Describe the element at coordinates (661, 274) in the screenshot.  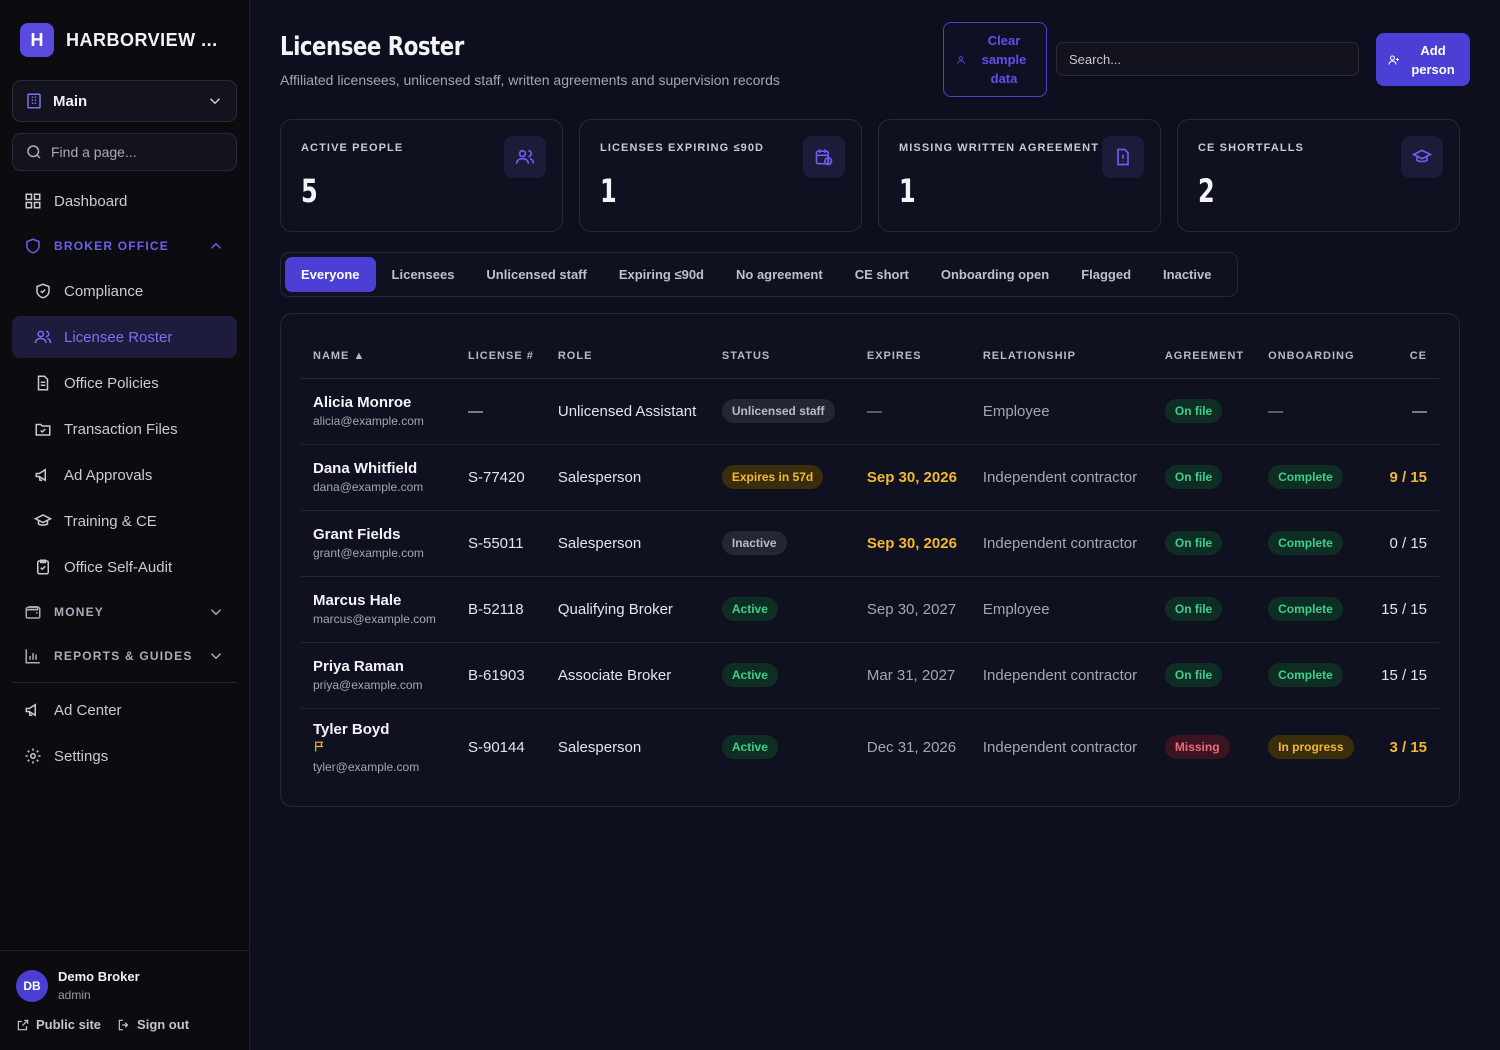
I see `tab-expiring: Expiring ≤90d` at that location.